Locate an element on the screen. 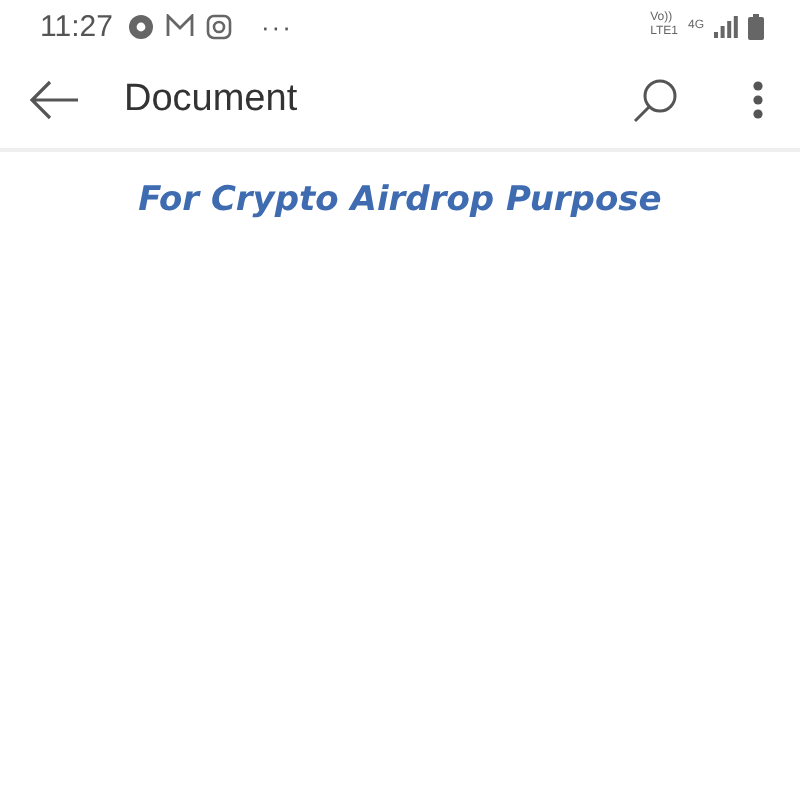 This screenshot has width=800, height=800. battery-icon is located at coordinates (756, 26).